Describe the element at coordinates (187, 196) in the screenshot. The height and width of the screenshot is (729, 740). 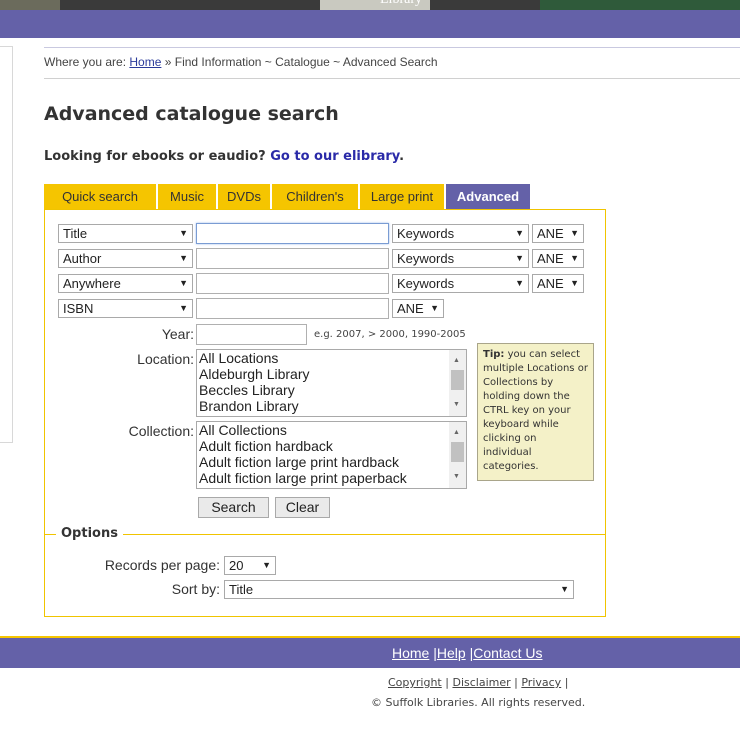
I see `tab-music: Music` at that location.